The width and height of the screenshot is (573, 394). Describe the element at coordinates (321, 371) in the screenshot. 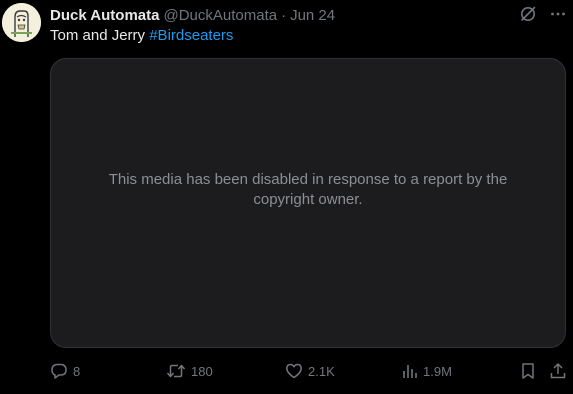

I see `like-count: 2.1K` at that location.